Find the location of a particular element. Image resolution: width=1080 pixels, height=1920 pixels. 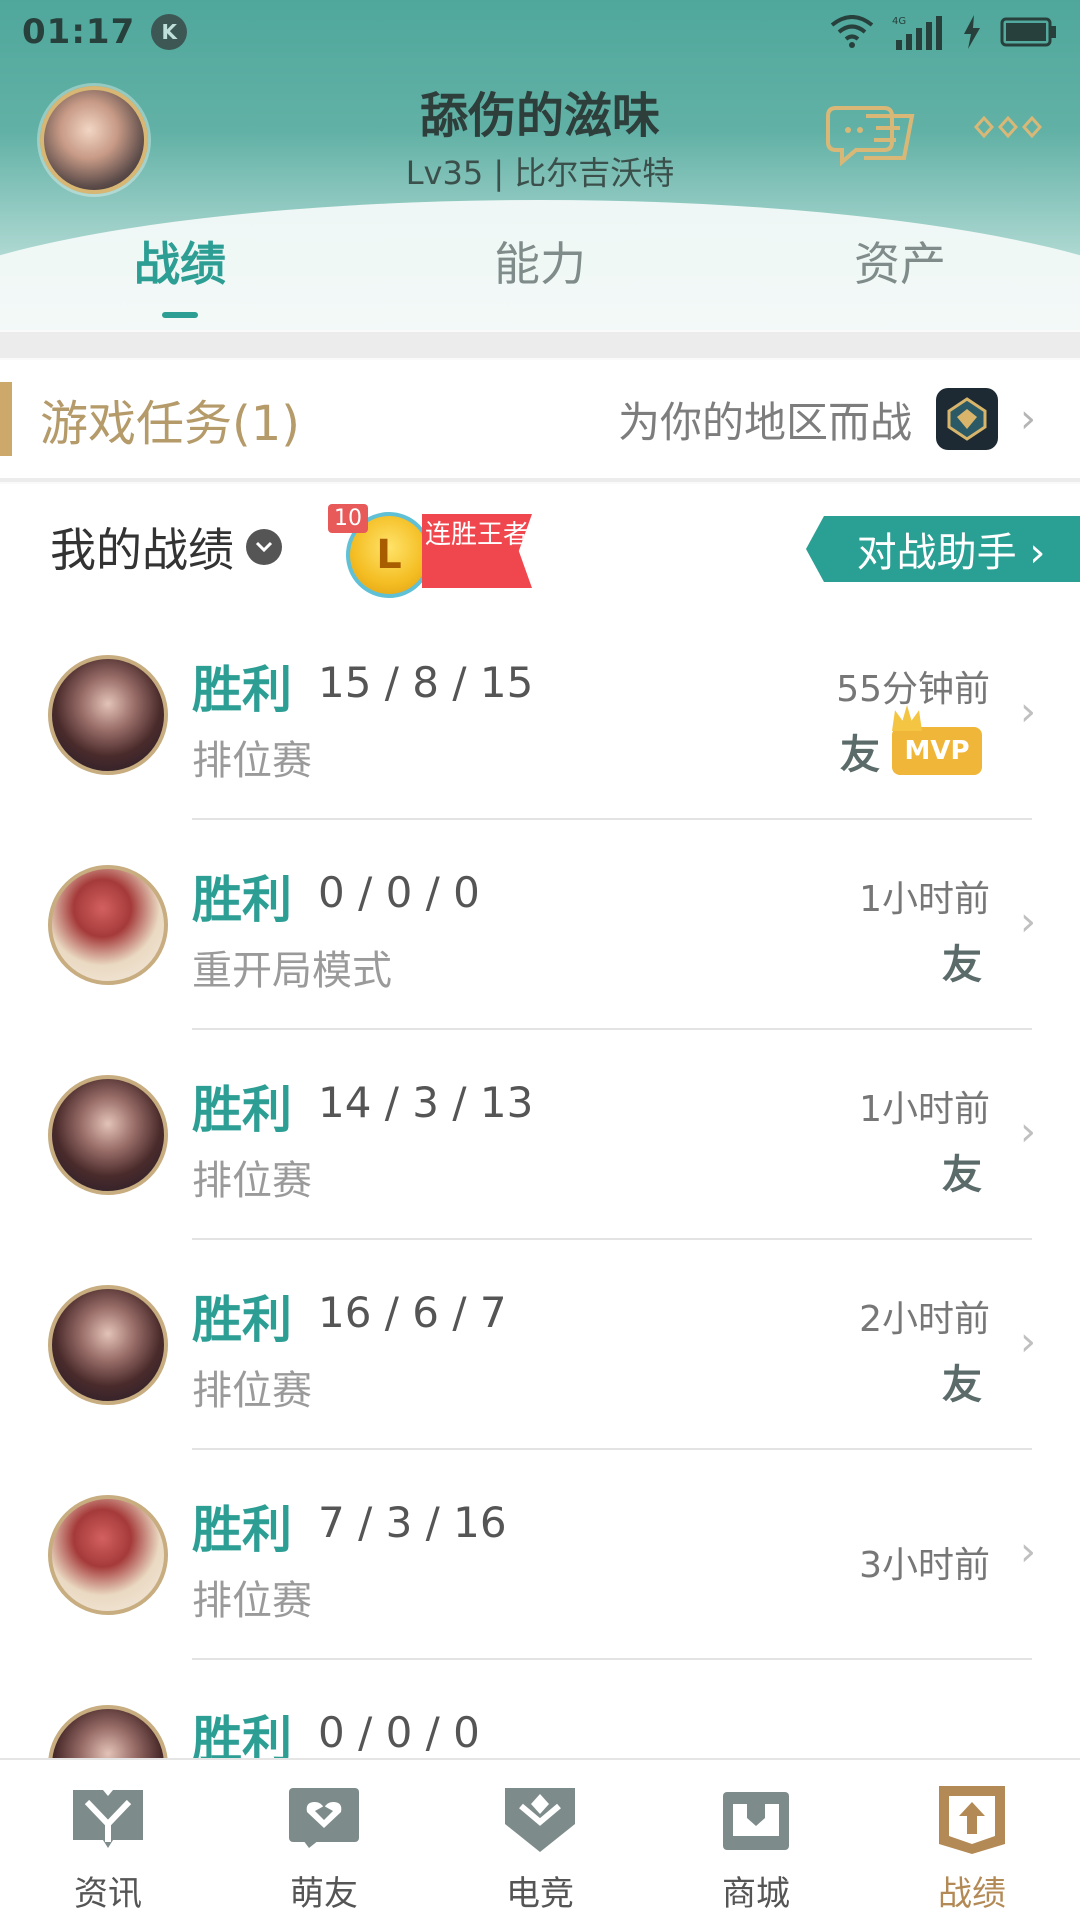

match-time: 55分钟前 is located at coordinates (913, 689).